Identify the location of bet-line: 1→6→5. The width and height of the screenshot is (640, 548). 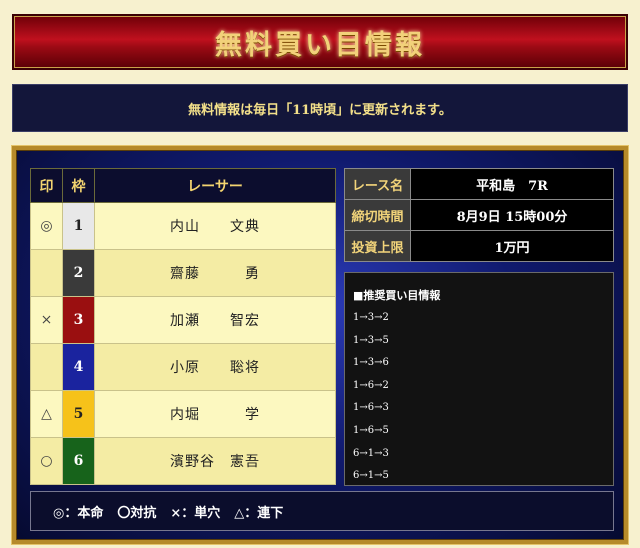
(371, 430).